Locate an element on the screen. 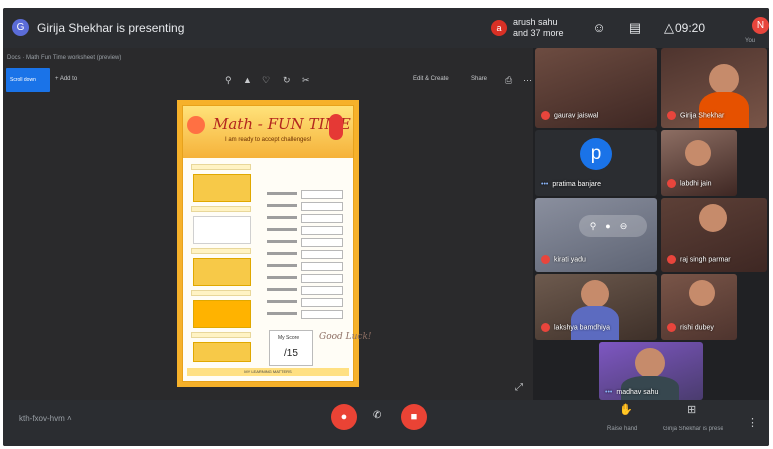  camera-off-icon: ■ is located at coordinates (414, 417).